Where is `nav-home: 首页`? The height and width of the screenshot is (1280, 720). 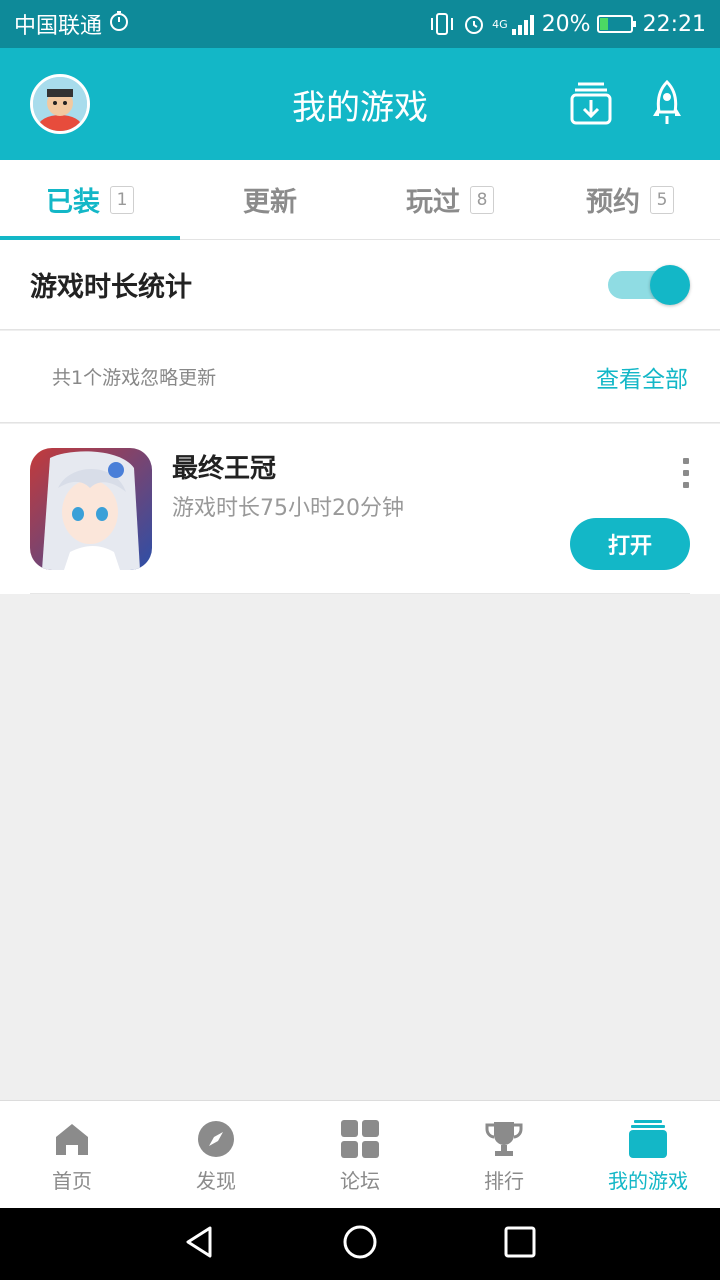 nav-home: 首页 is located at coordinates (72, 1154).